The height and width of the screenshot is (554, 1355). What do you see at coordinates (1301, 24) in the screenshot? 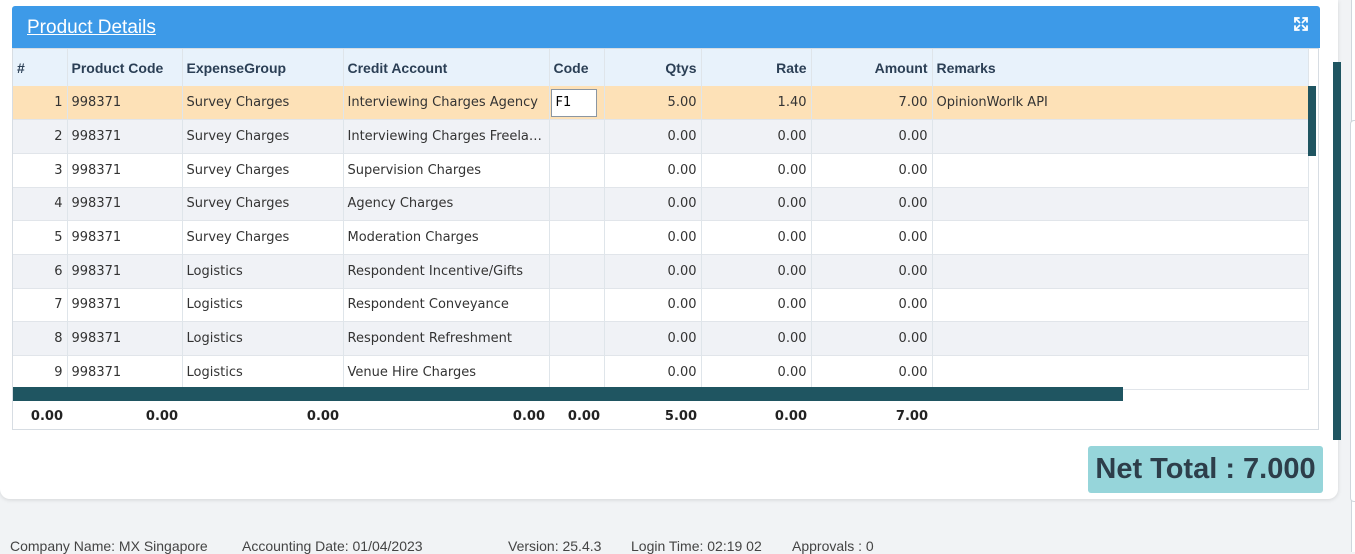
I see `expand-arrows-icon` at bounding box center [1301, 24].